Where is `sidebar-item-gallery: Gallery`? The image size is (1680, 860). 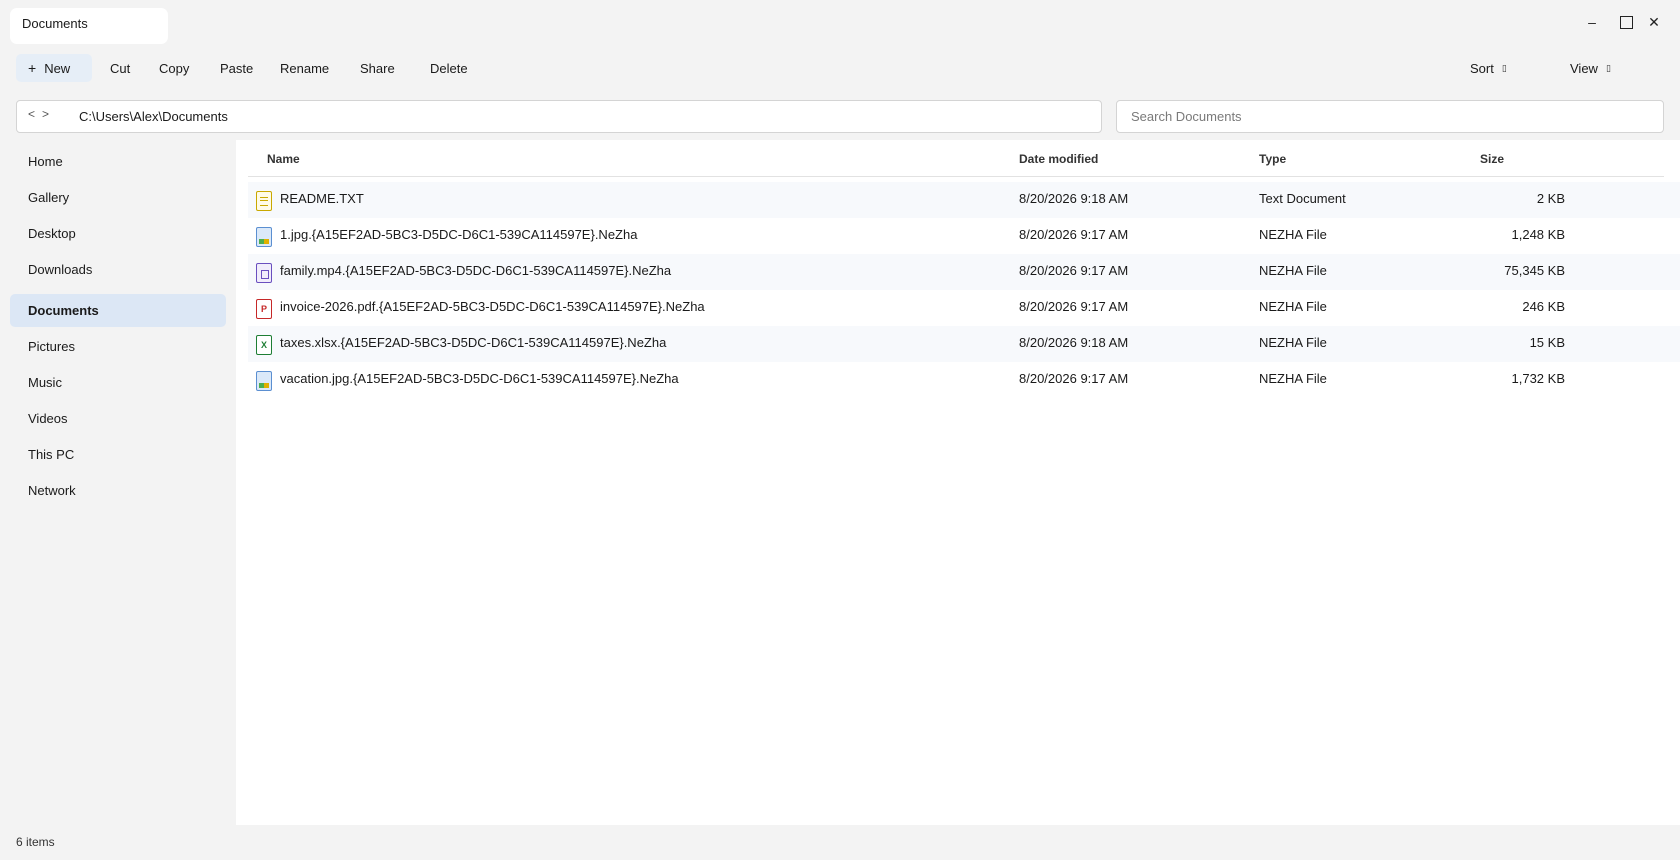
sidebar-item-gallery: Gallery is located at coordinates (118, 197).